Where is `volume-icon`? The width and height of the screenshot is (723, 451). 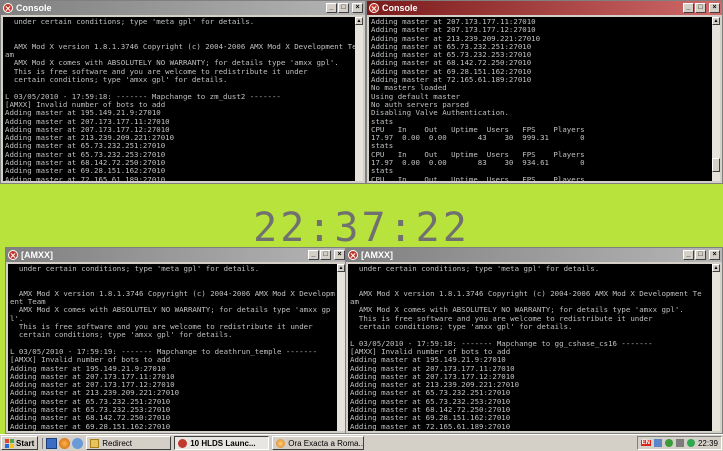
volume-icon is located at coordinates (679, 443).